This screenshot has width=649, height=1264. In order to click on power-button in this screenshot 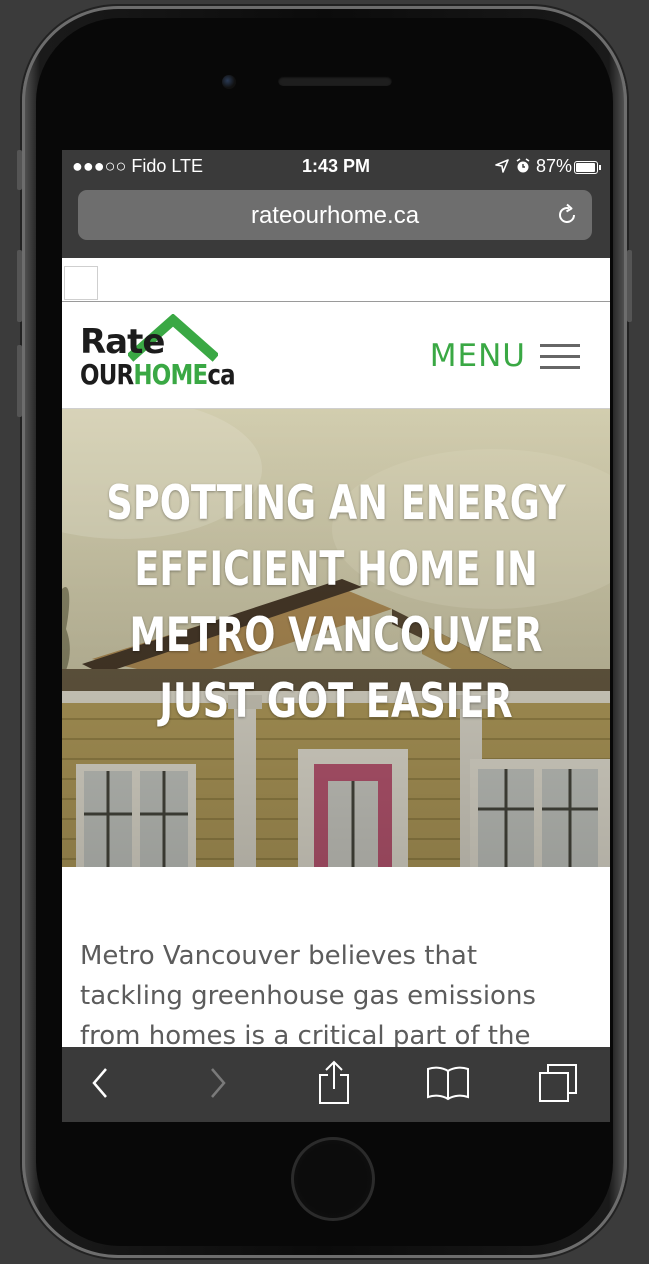, I will do `click(629, 286)`.